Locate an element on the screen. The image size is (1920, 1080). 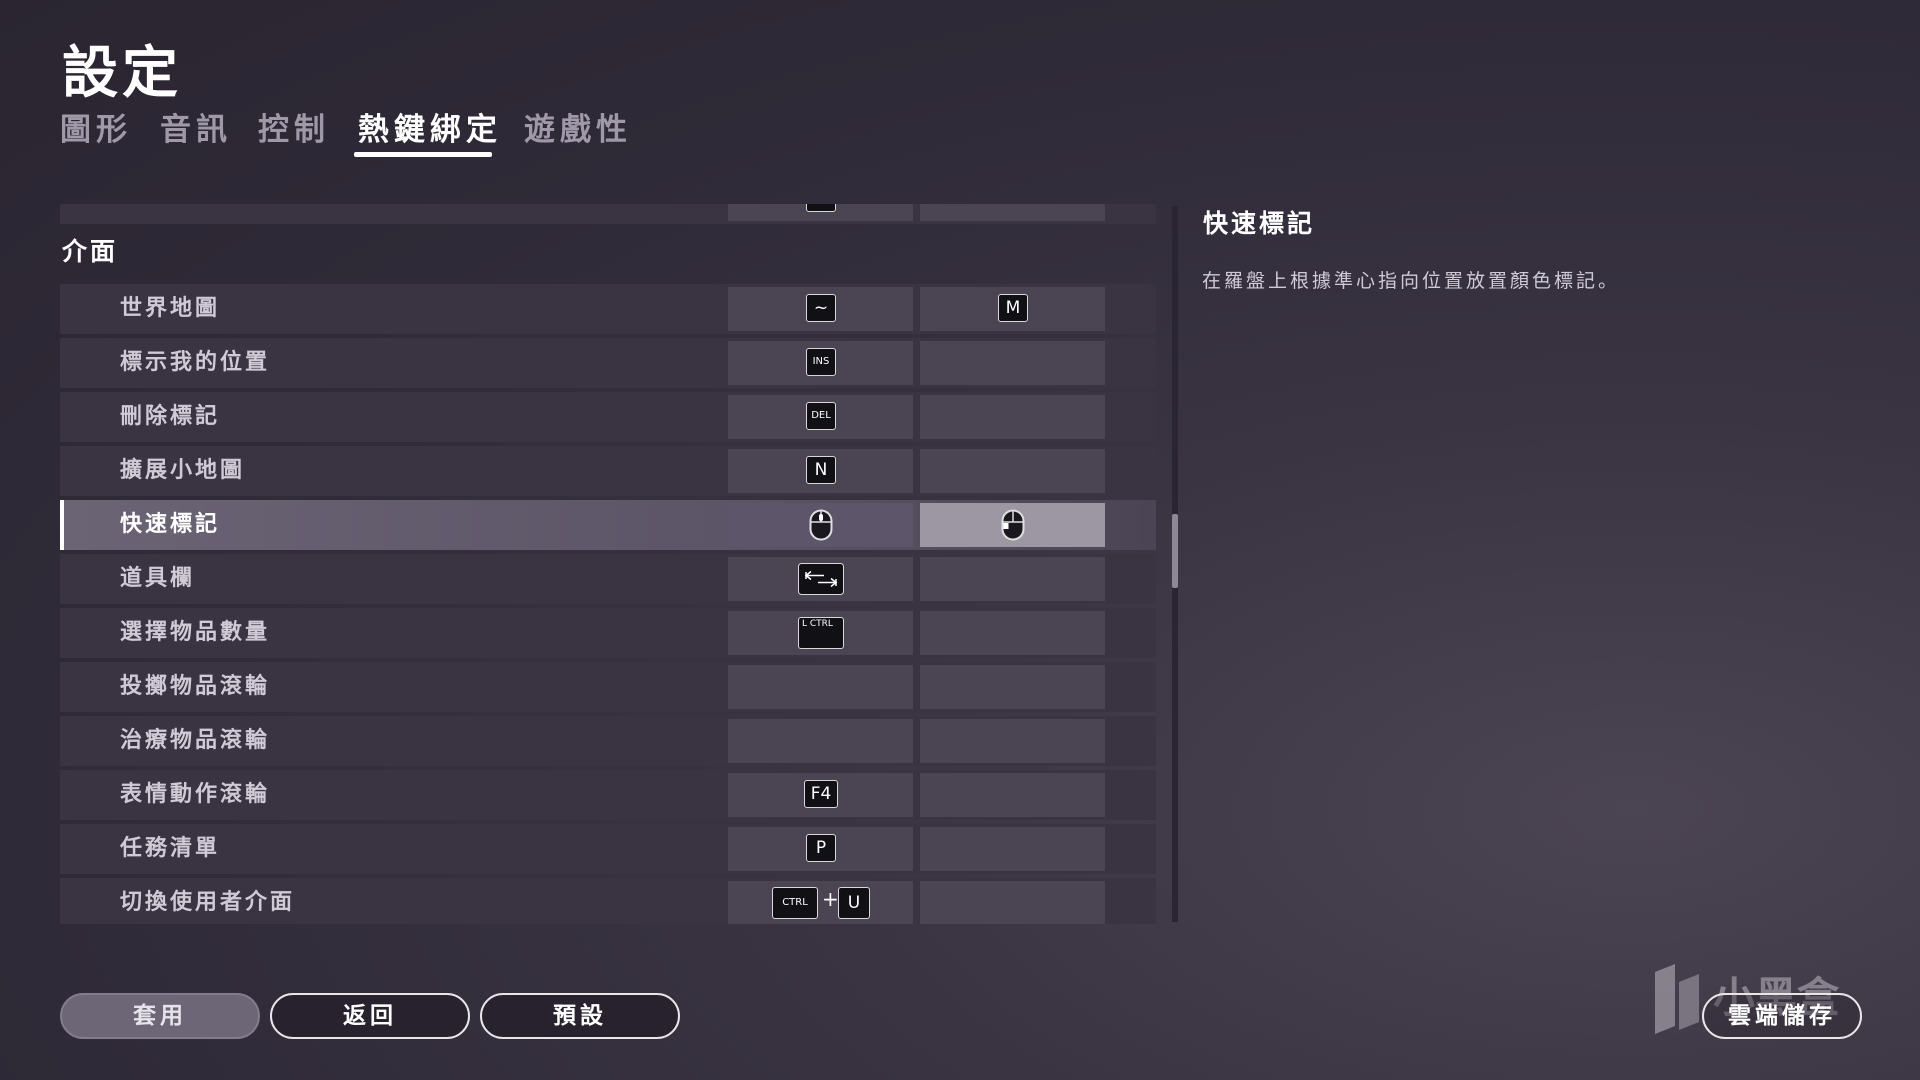
keybinding-row: 道具欄 is located at coordinates (608, 579).